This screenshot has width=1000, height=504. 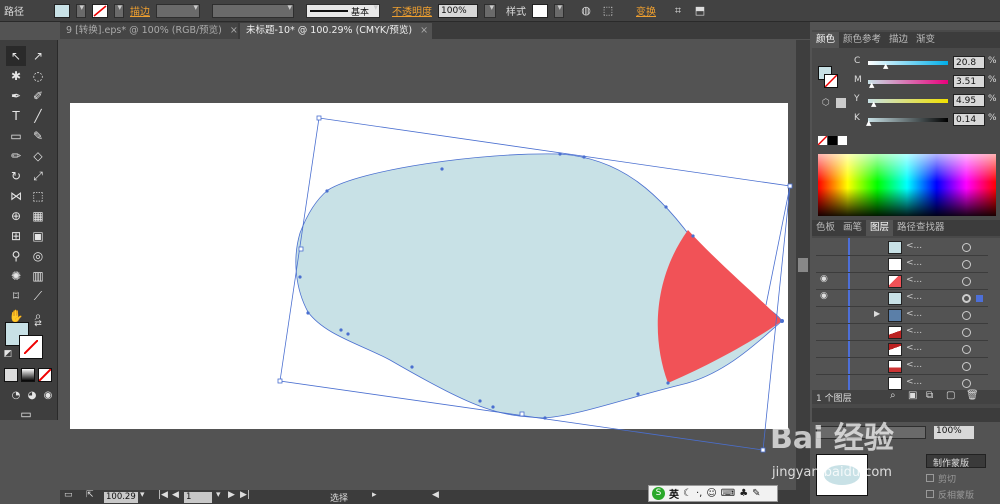 What do you see at coordinates (559, 10) in the screenshot?
I see `graphic-style-dropdown` at bounding box center [559, 10].